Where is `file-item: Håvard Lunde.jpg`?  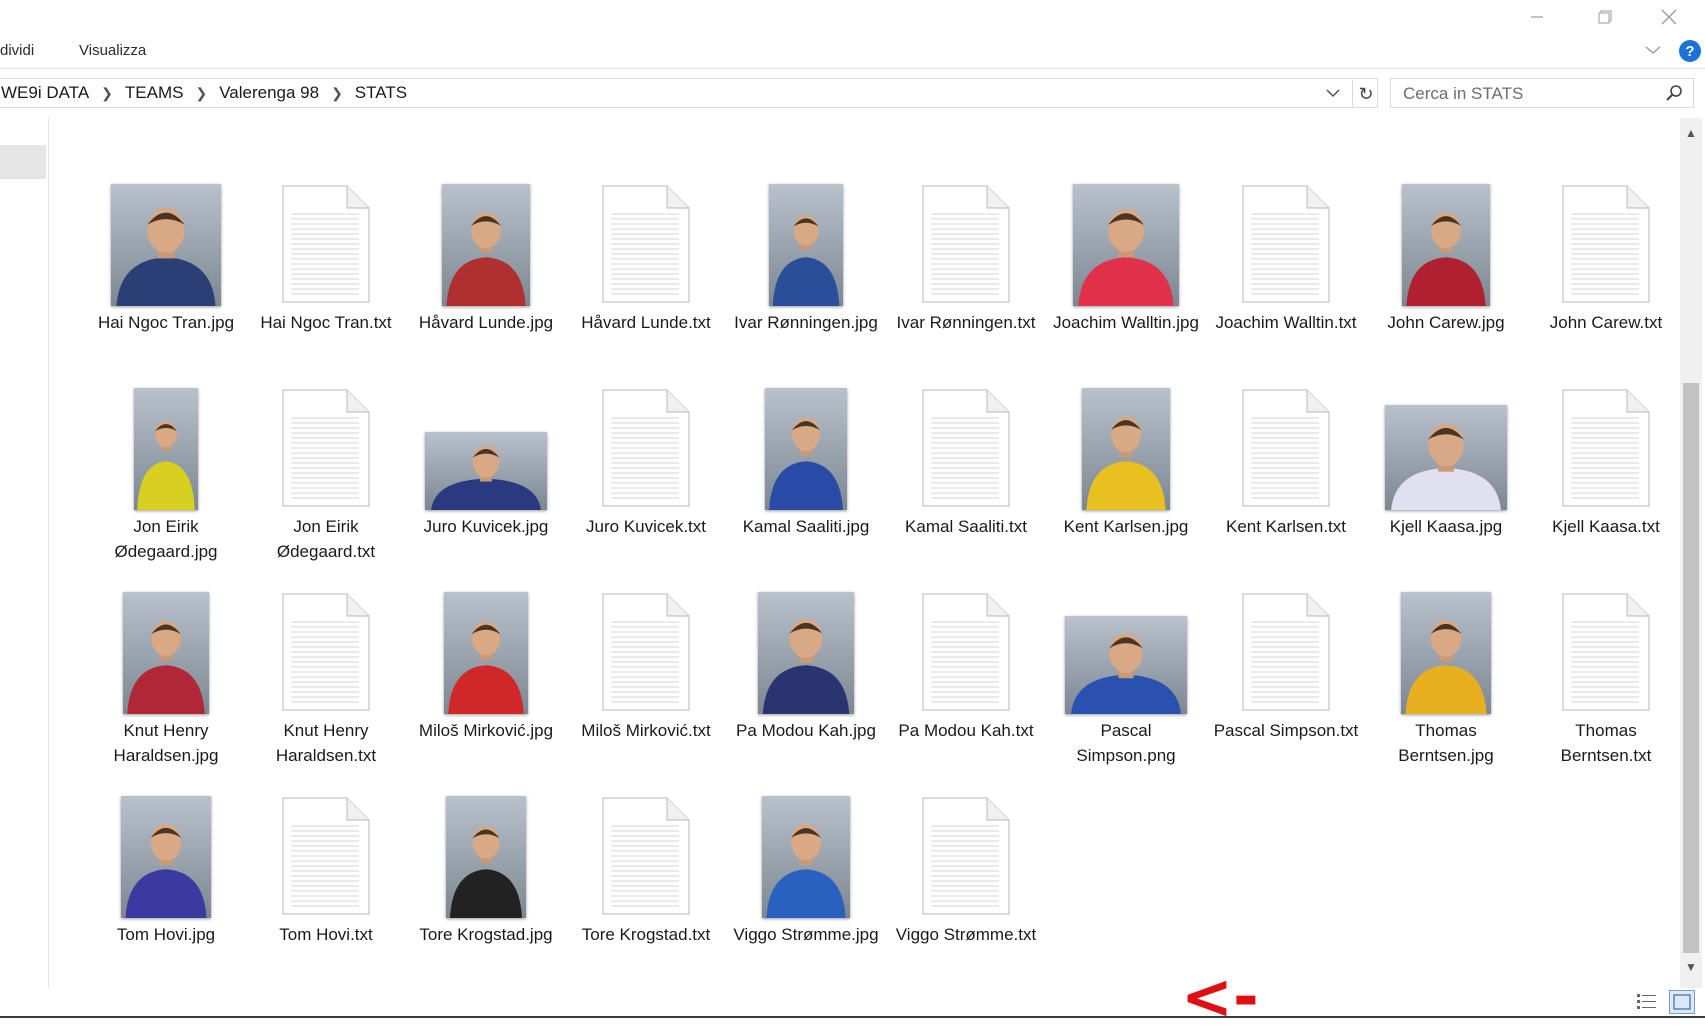
file-item: Håvard Lunde.jpg is located at coordinates (486, 270).